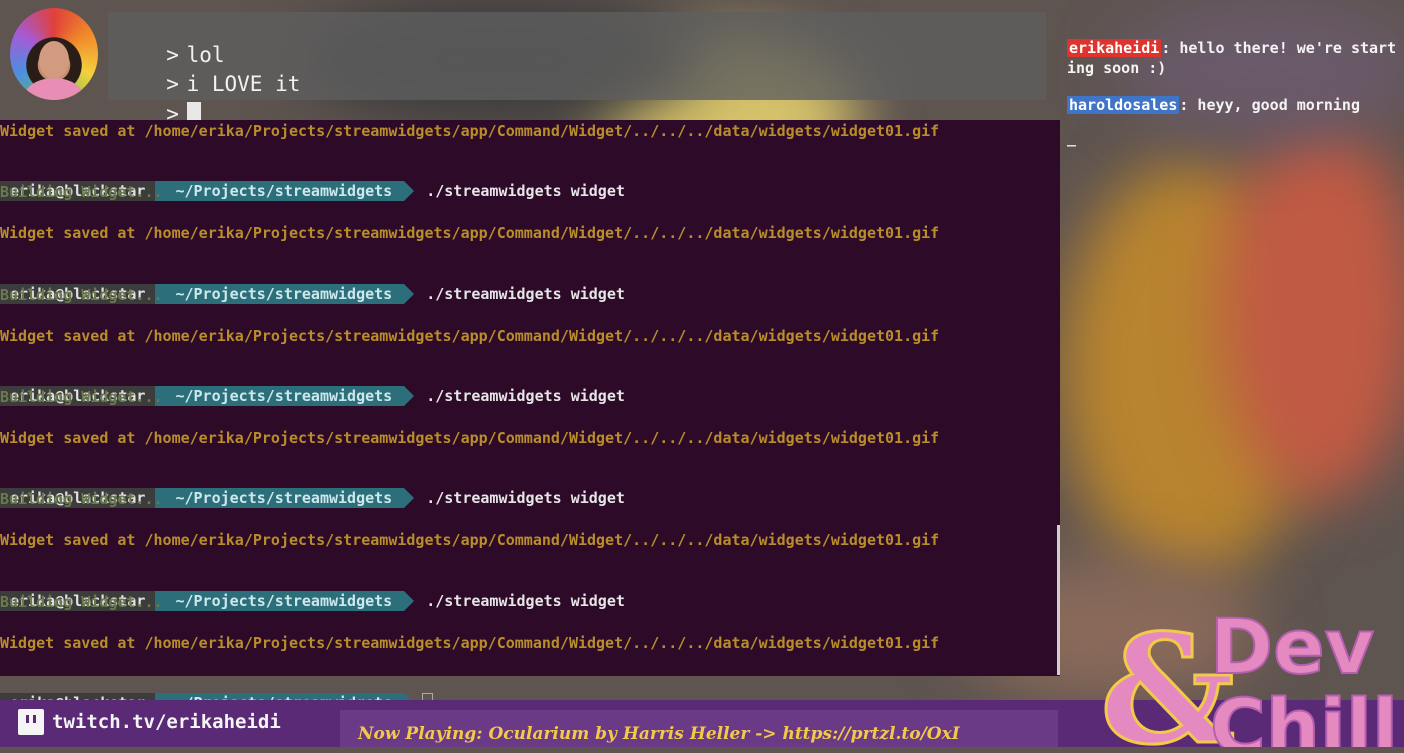  What do you see at coordinates (31, 722) in the screenshot?
I see `twitch-icon` at bounding box center [31, 722].